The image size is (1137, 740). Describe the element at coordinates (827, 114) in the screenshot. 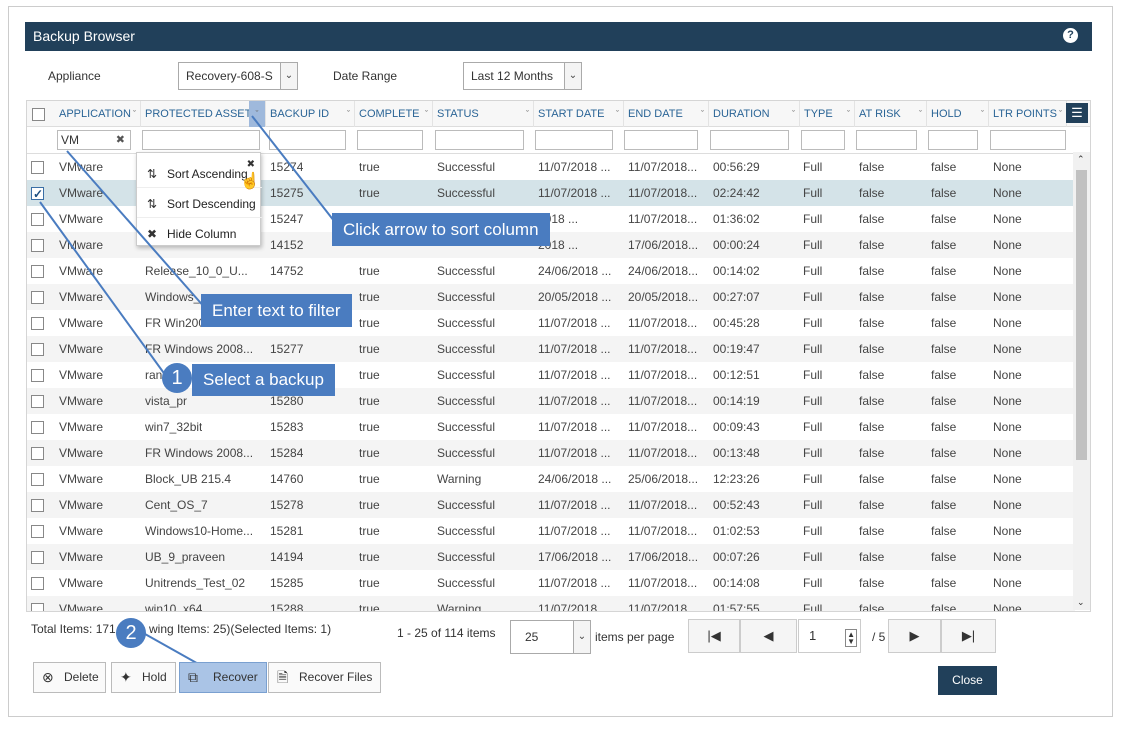

I see `column-header-type: TYPE ˇ` at that location.